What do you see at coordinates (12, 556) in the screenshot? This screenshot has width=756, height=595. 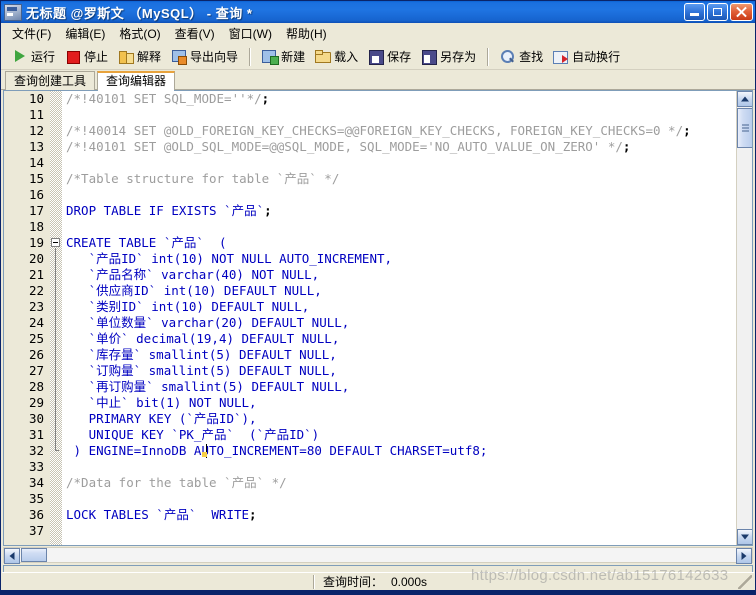 I see `scroll-left-button` at bounding box center [12, 556].